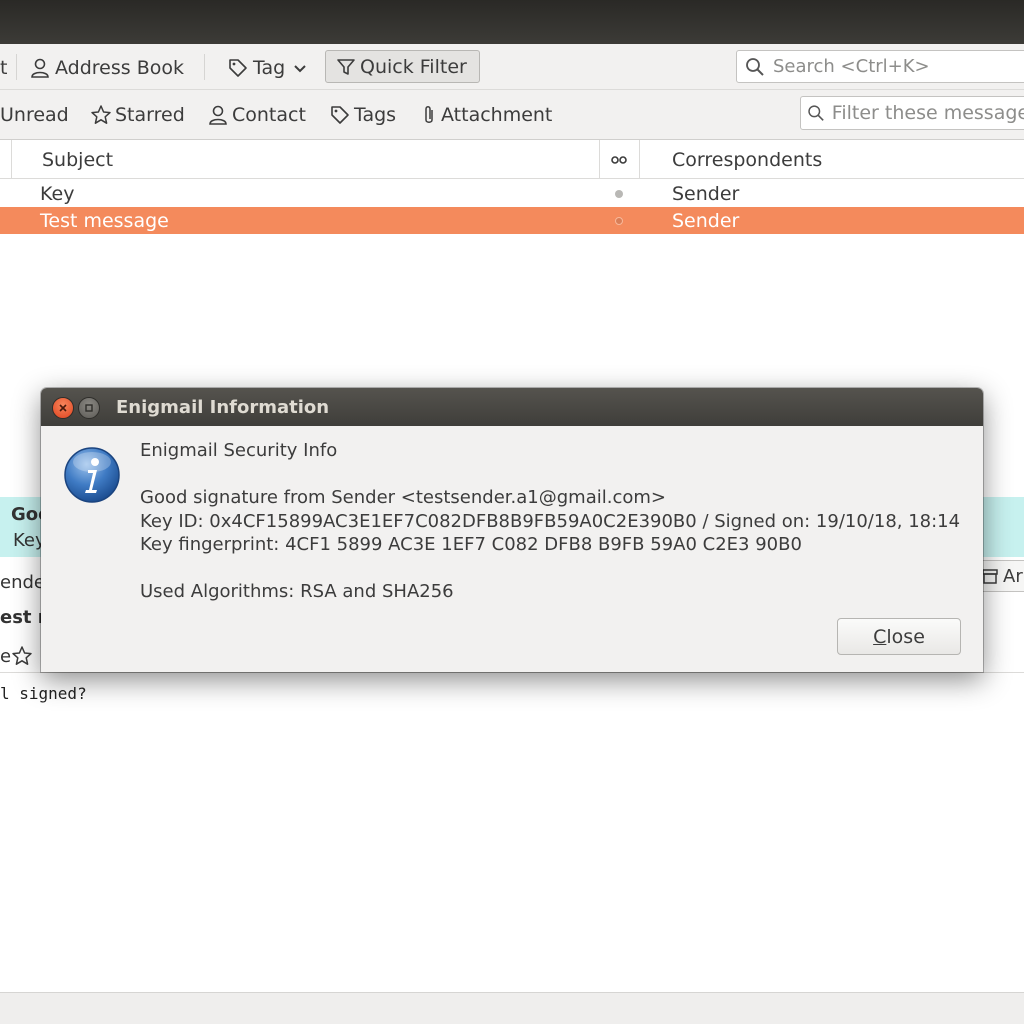 The image size is (1024, 1024). I want to click on contact-icon, so click(218, 115).